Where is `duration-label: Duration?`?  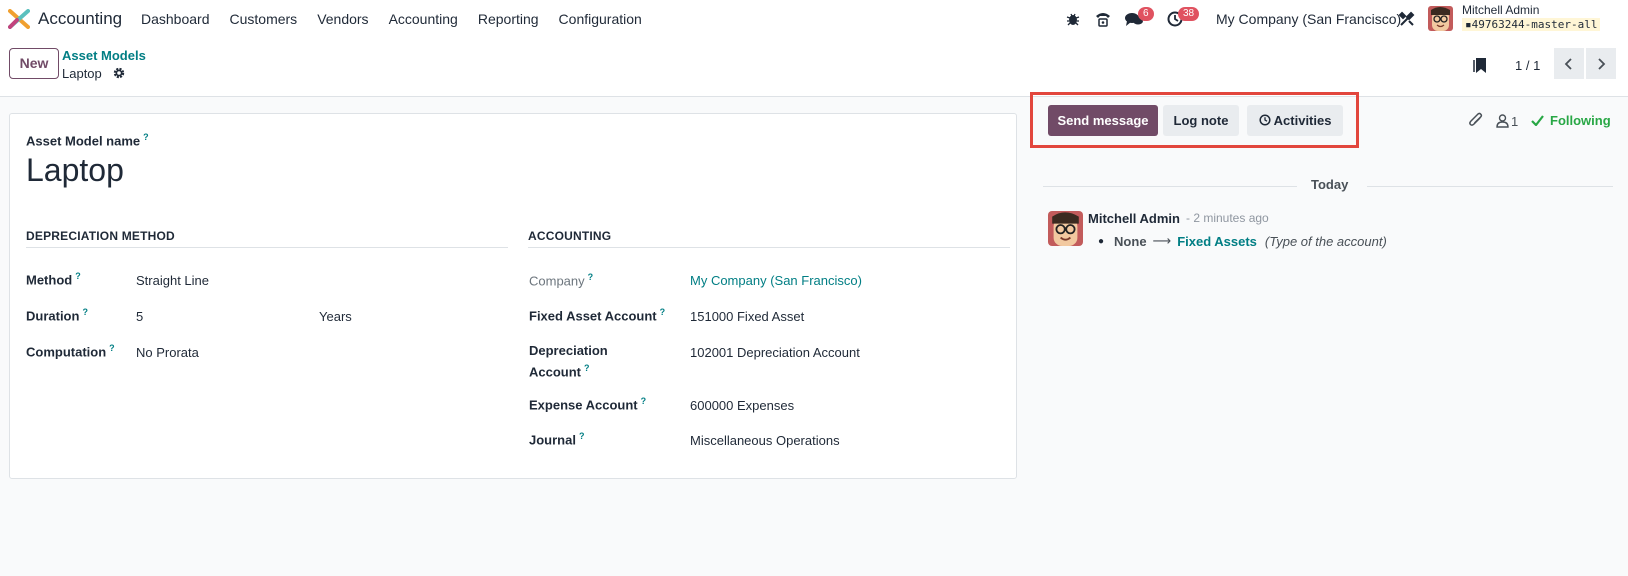
duration-label: Duration? is located at coordinates (57, 315).